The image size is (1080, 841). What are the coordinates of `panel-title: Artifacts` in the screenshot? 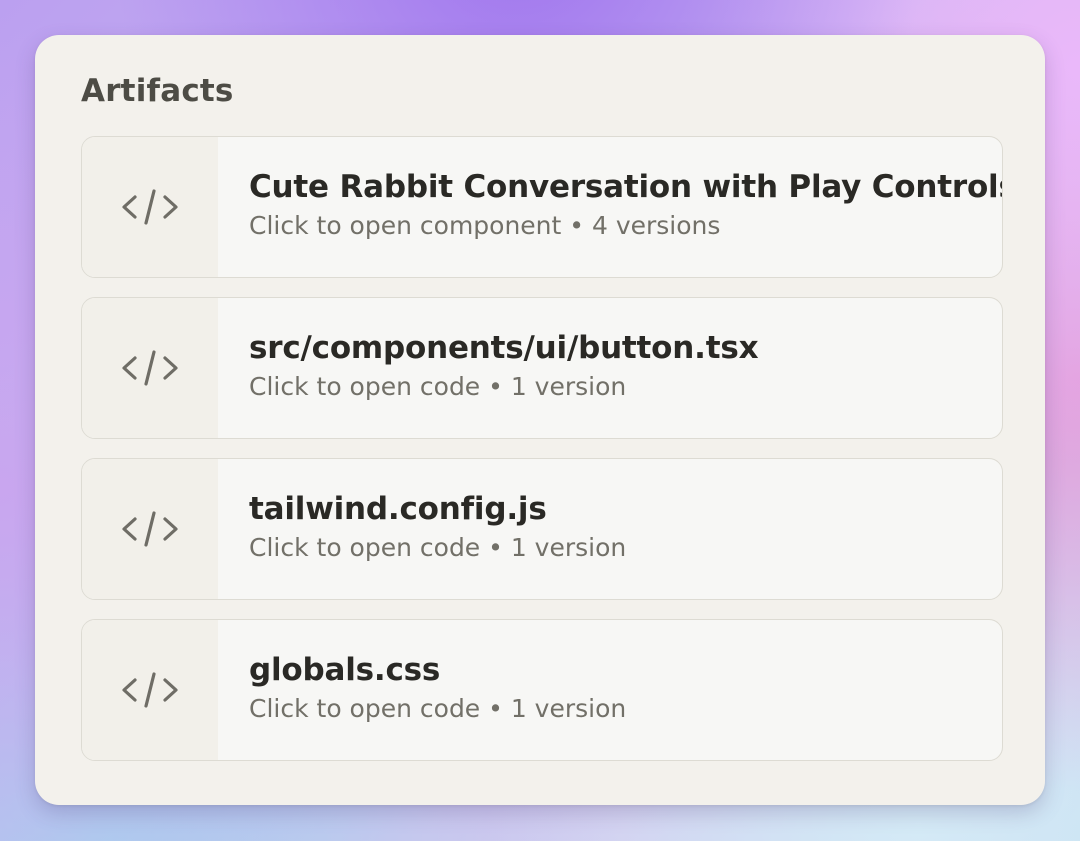 It's located at (157, 91).